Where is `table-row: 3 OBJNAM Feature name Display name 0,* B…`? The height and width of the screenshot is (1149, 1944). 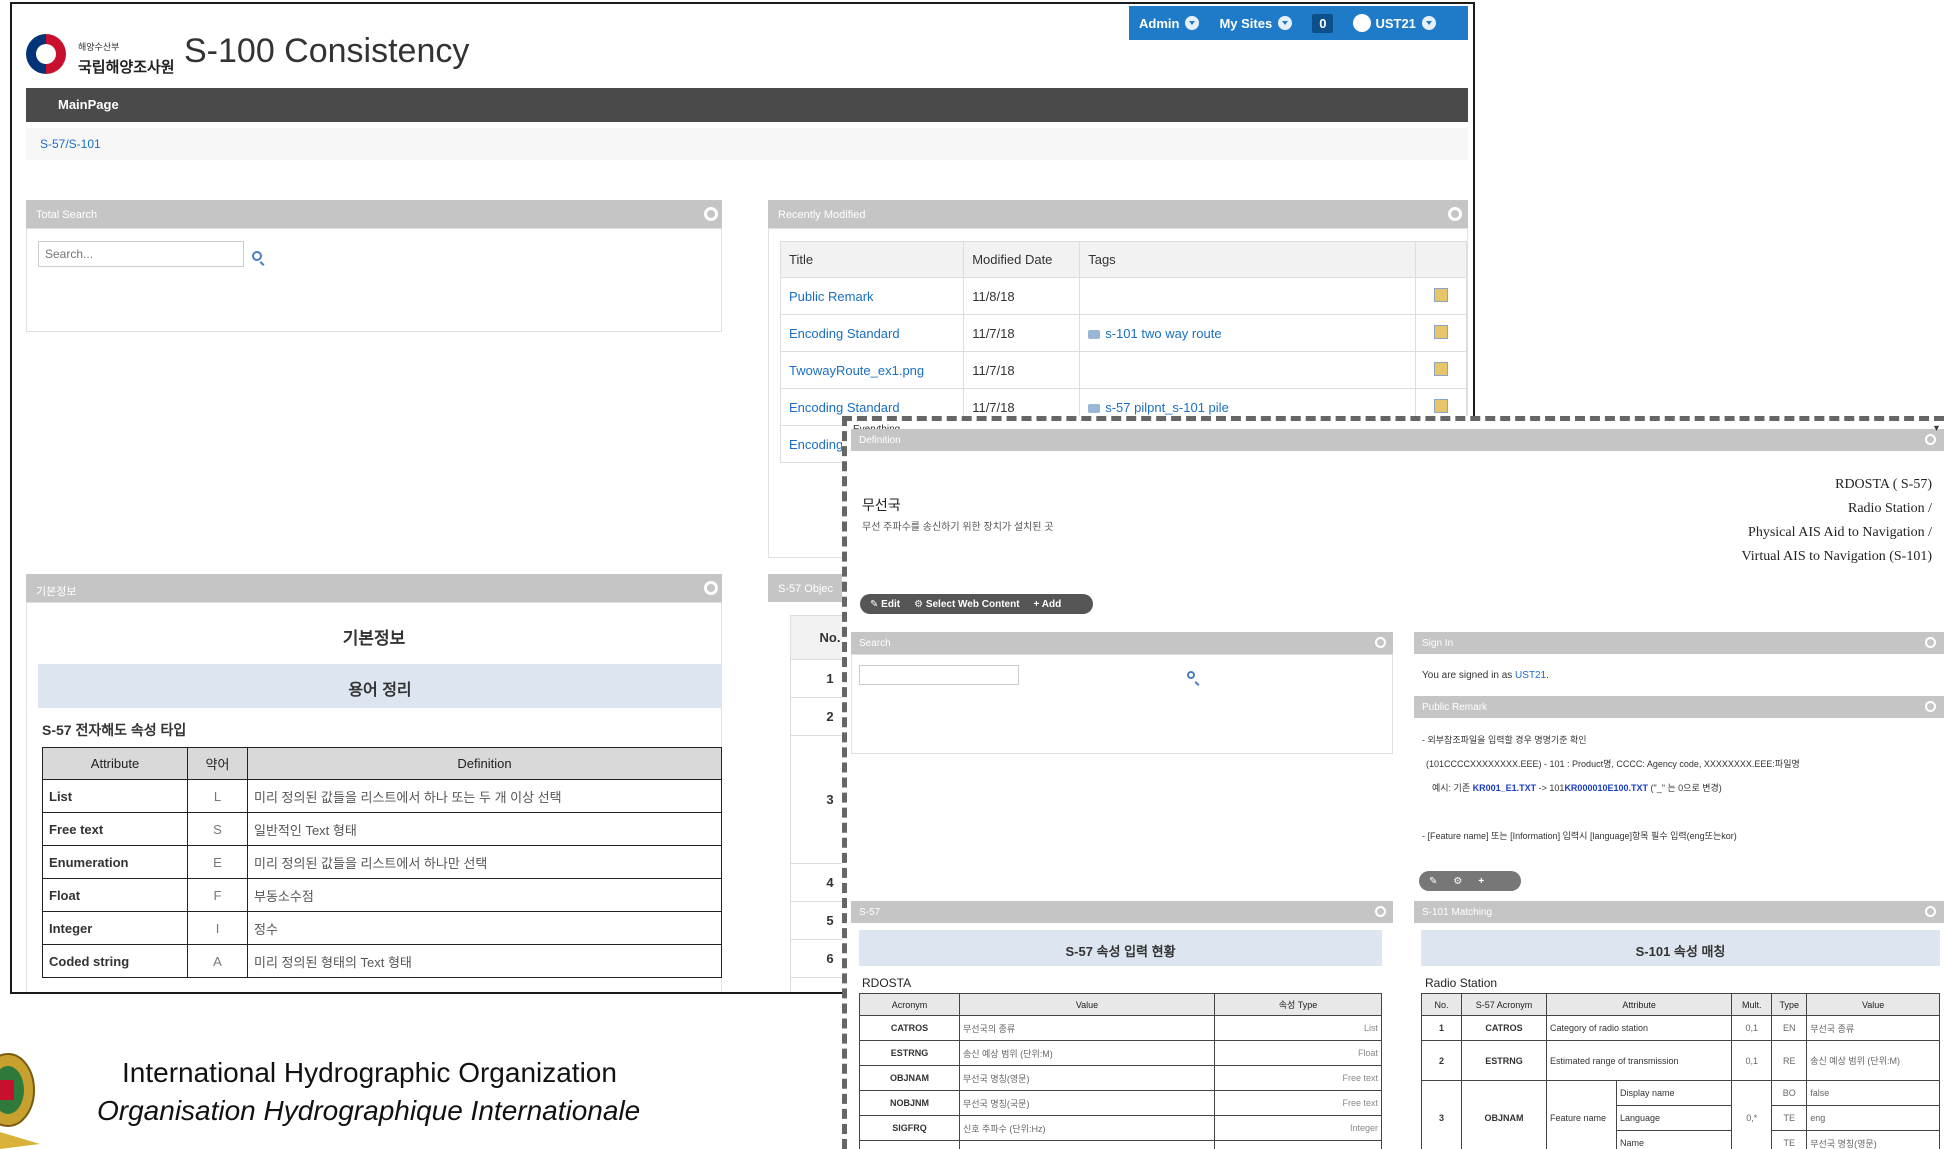
table-row: 3 OBJNAM Feature name Display name 0,* B… is located at coordinates (1680, 1114).